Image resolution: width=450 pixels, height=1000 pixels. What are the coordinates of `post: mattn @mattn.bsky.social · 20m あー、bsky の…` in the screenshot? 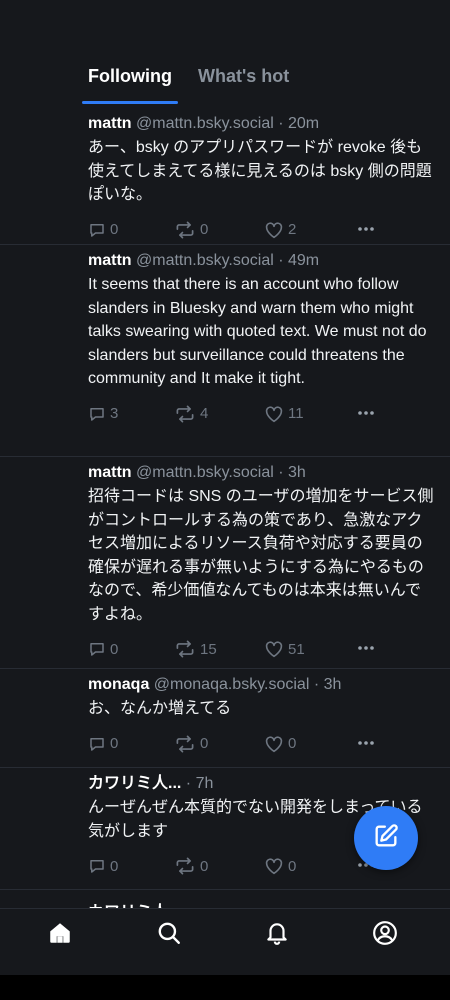 It's located at (225, 176).